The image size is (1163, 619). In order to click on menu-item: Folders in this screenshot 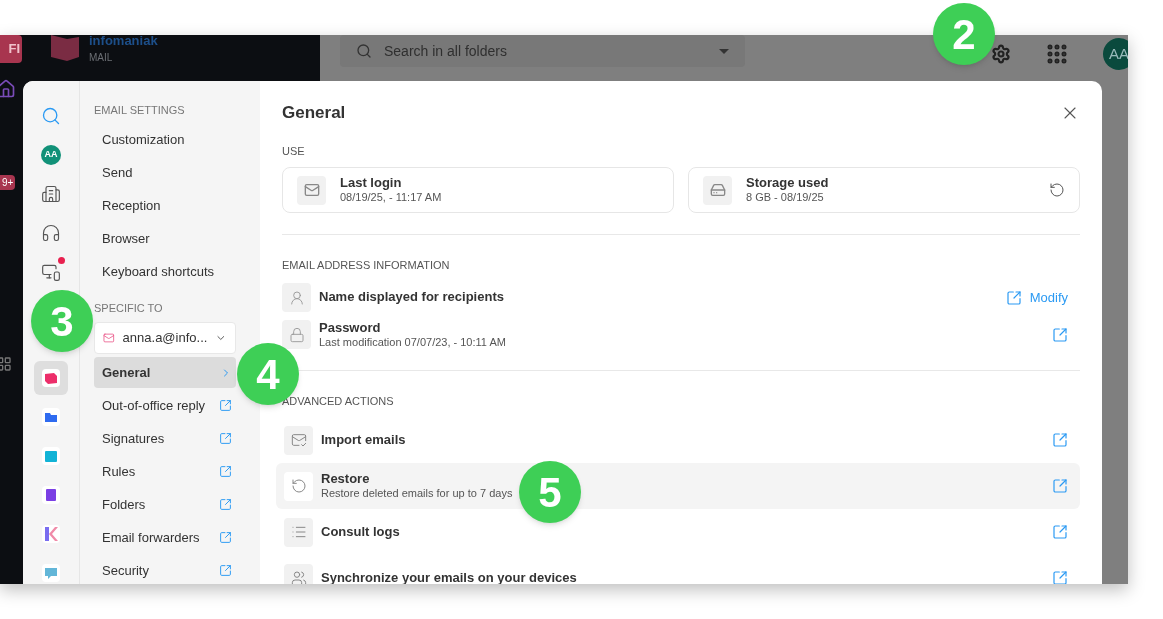, I will do `click(165, 504)`.